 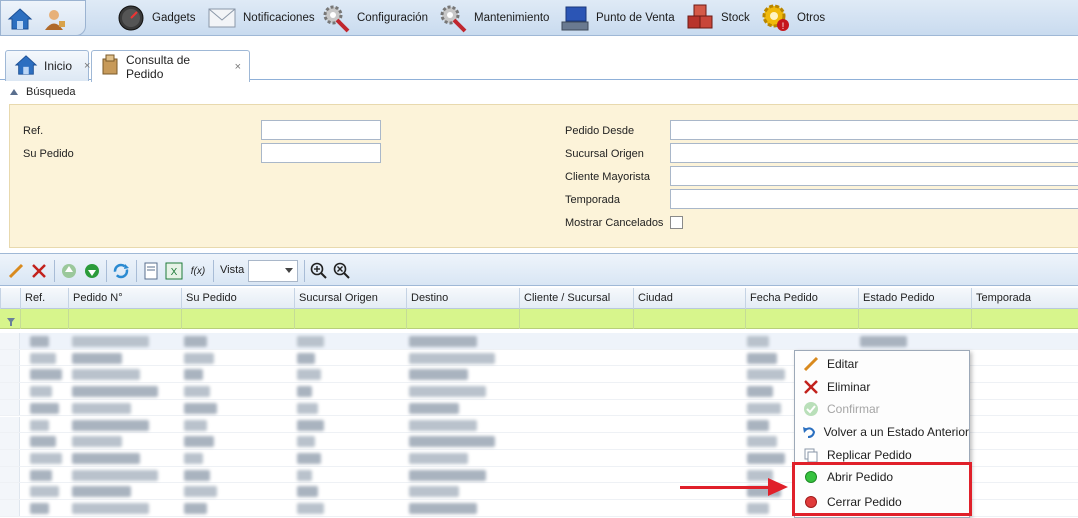 I want to click on context-menu-confirmar: Confirmar, so click(x=882, y=409).